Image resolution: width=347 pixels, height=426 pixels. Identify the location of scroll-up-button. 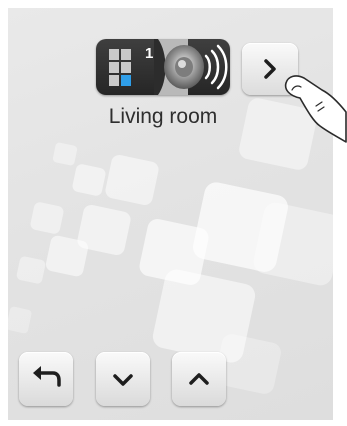
(199, 379).